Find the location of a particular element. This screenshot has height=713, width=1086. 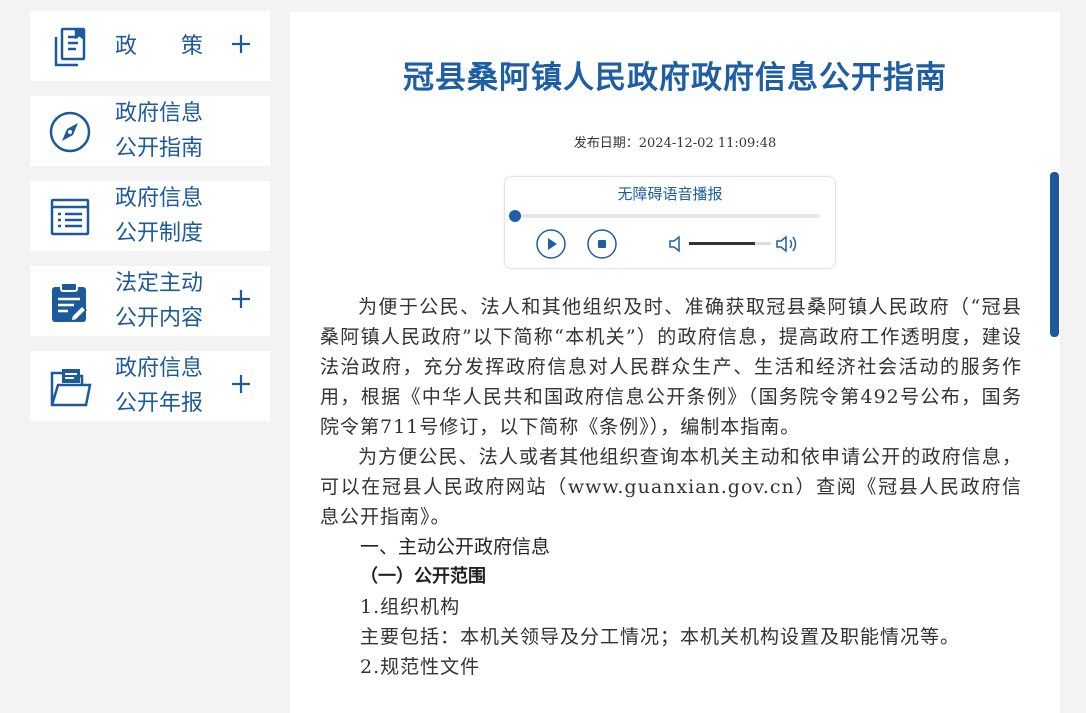

sidebar-label-line2: 公开指南 is located at coordinates (159, 148).